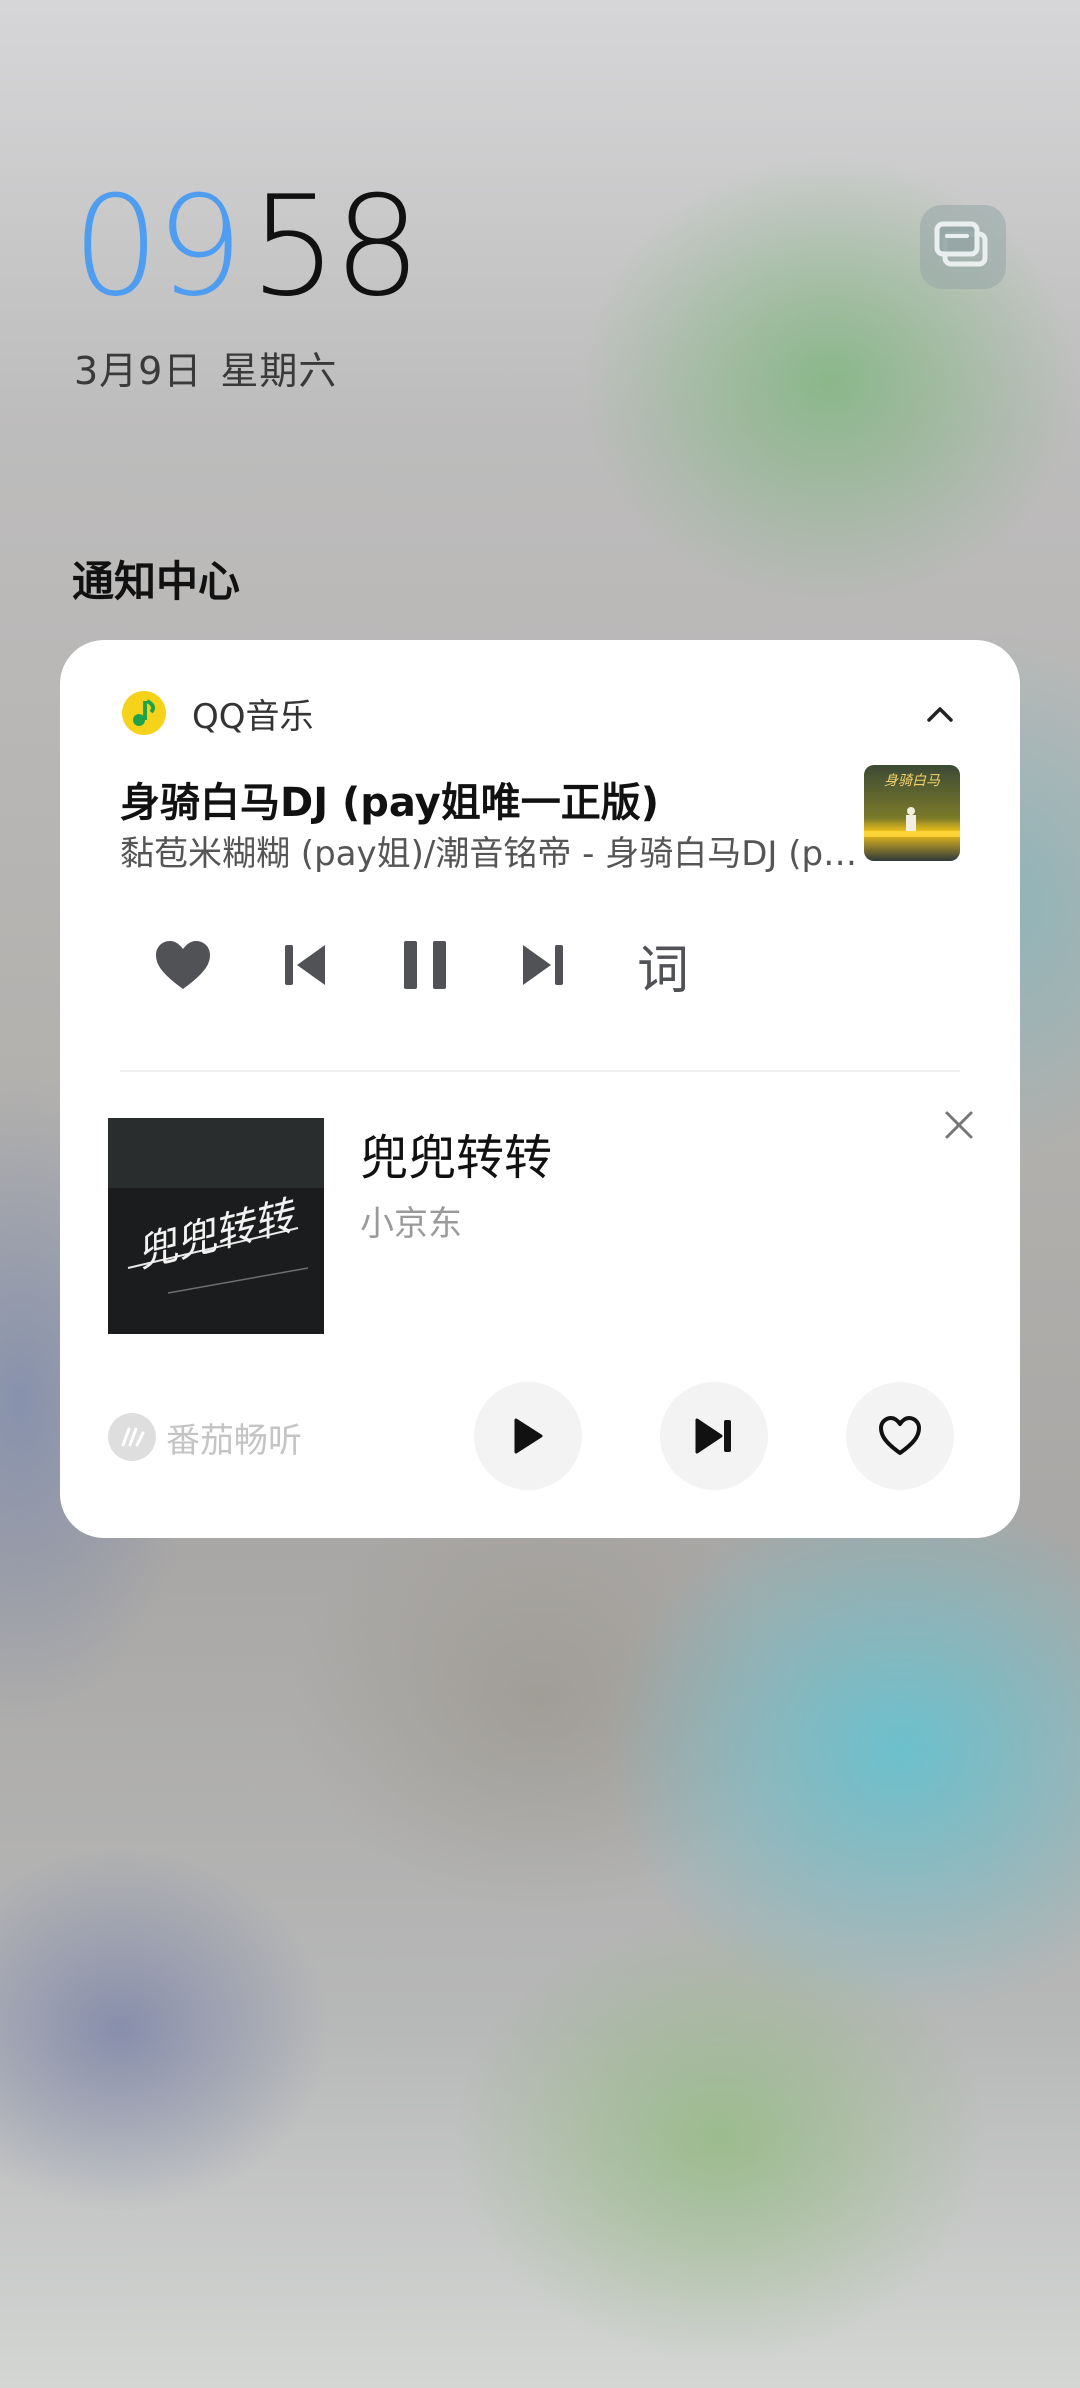 The width and height of the screenshot is (1080, 2388). I want to click on fanqie-cover-art: 兜兜转转, so click(216, 1226).